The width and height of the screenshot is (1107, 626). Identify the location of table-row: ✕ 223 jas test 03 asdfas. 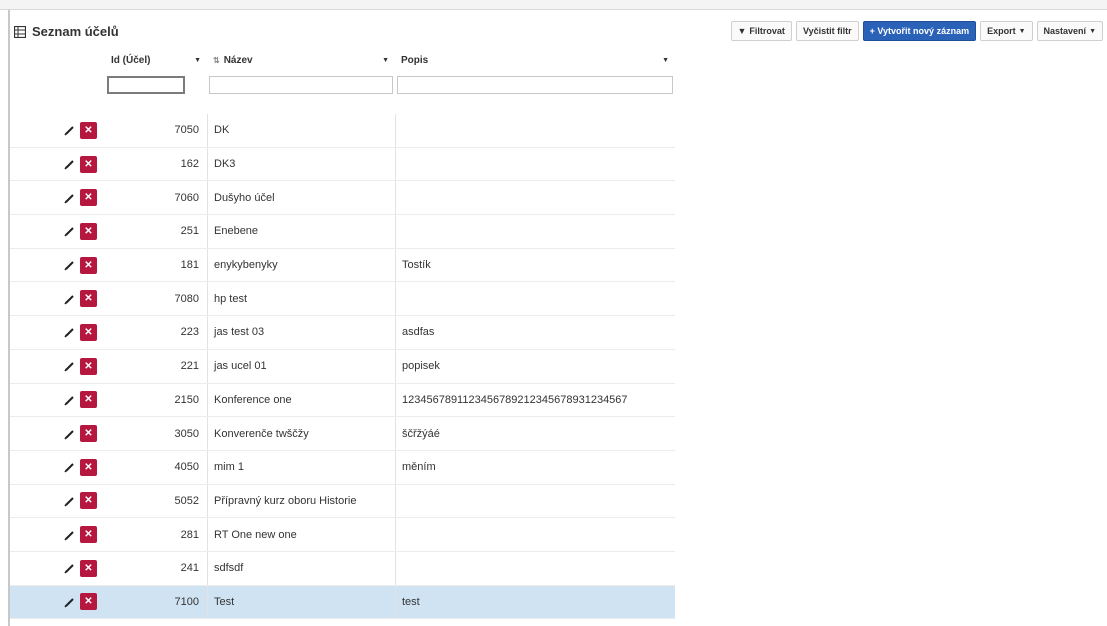
(342, 333).